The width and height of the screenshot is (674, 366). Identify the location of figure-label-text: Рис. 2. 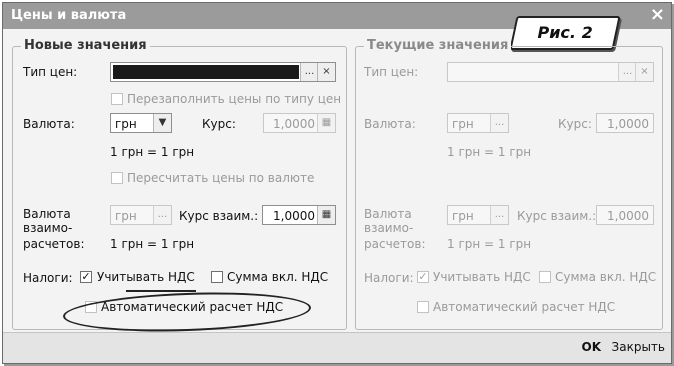
(565, 32).